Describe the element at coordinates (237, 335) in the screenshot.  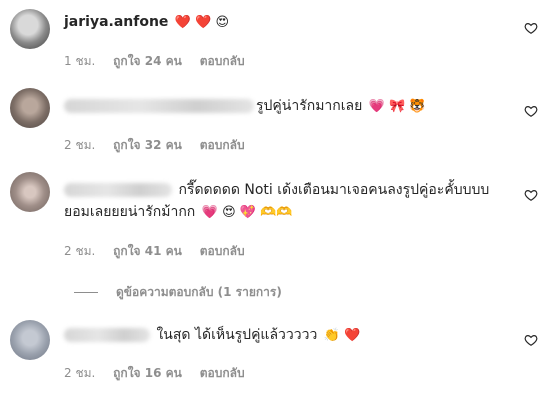
I see `comment-text: ในสุด ได้เห็นรูปคู่แล้ววววว` at that location.